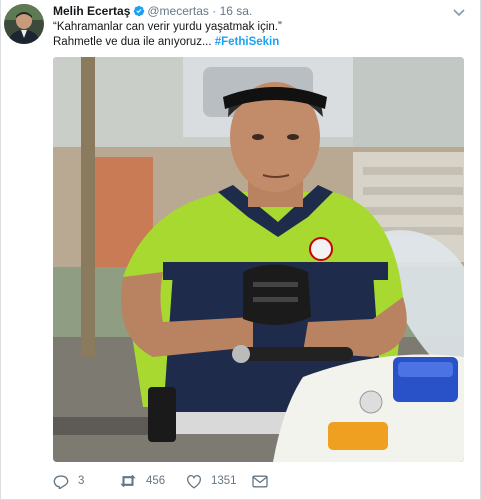 Image resolution: width=481 pixels, height=500 pixels. I want to click on envelope-icon, so click(260, 481).